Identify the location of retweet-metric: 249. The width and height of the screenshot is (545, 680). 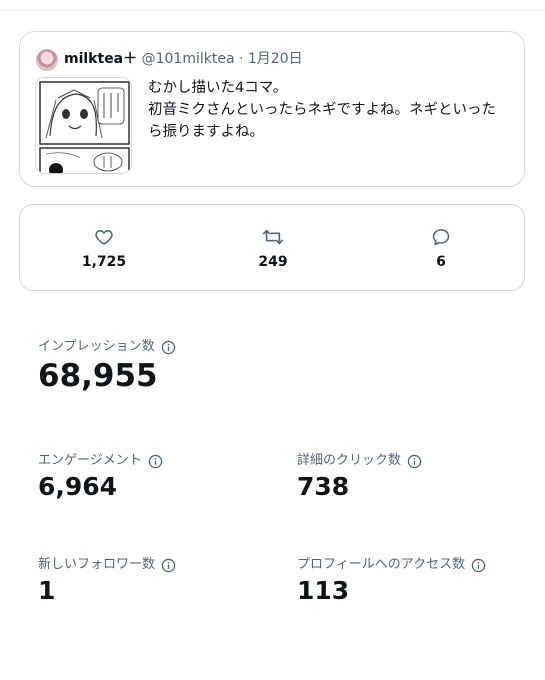
(273, 247).